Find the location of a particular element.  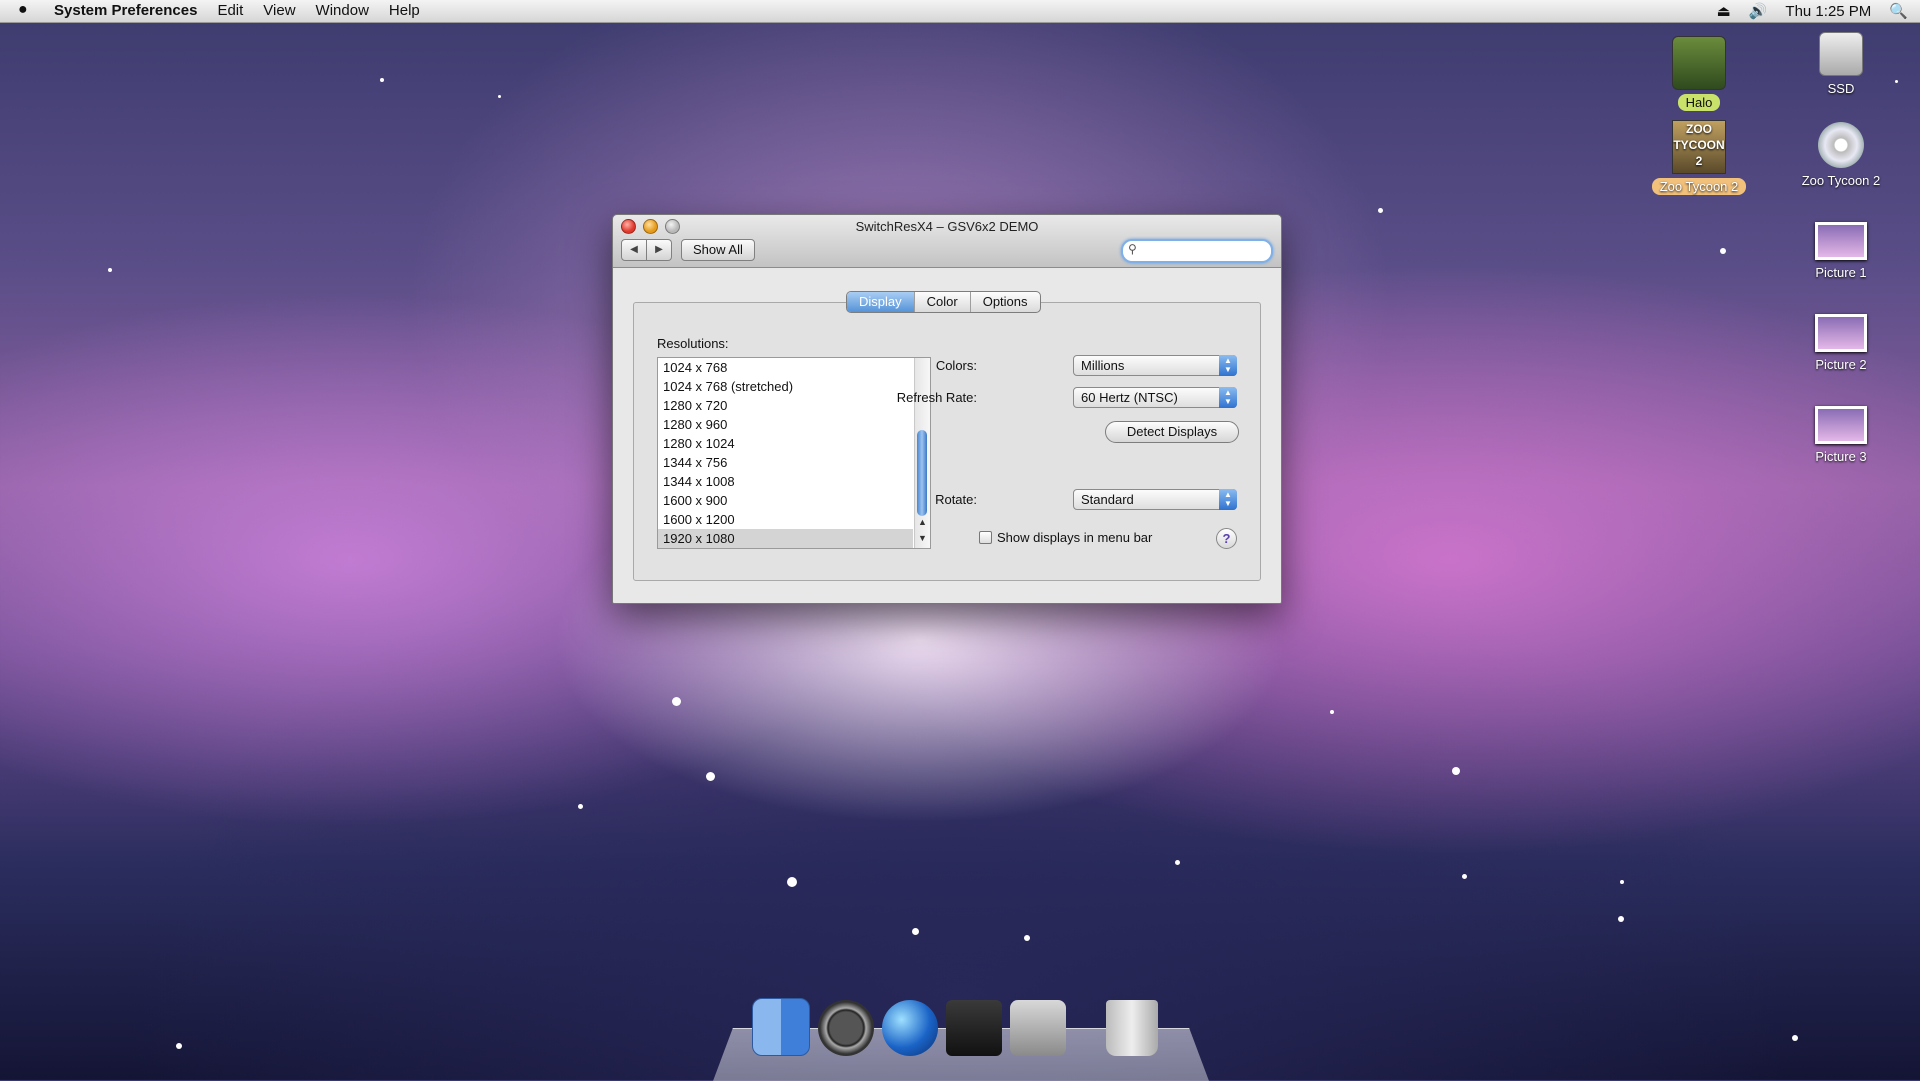

dock-items is located at coordinates (955, 1027).